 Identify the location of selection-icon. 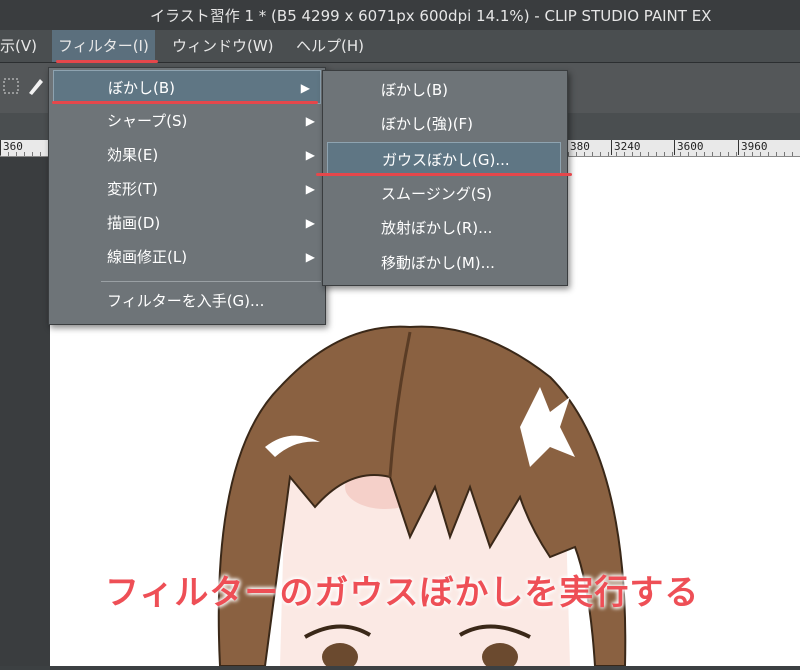
(12, 85).